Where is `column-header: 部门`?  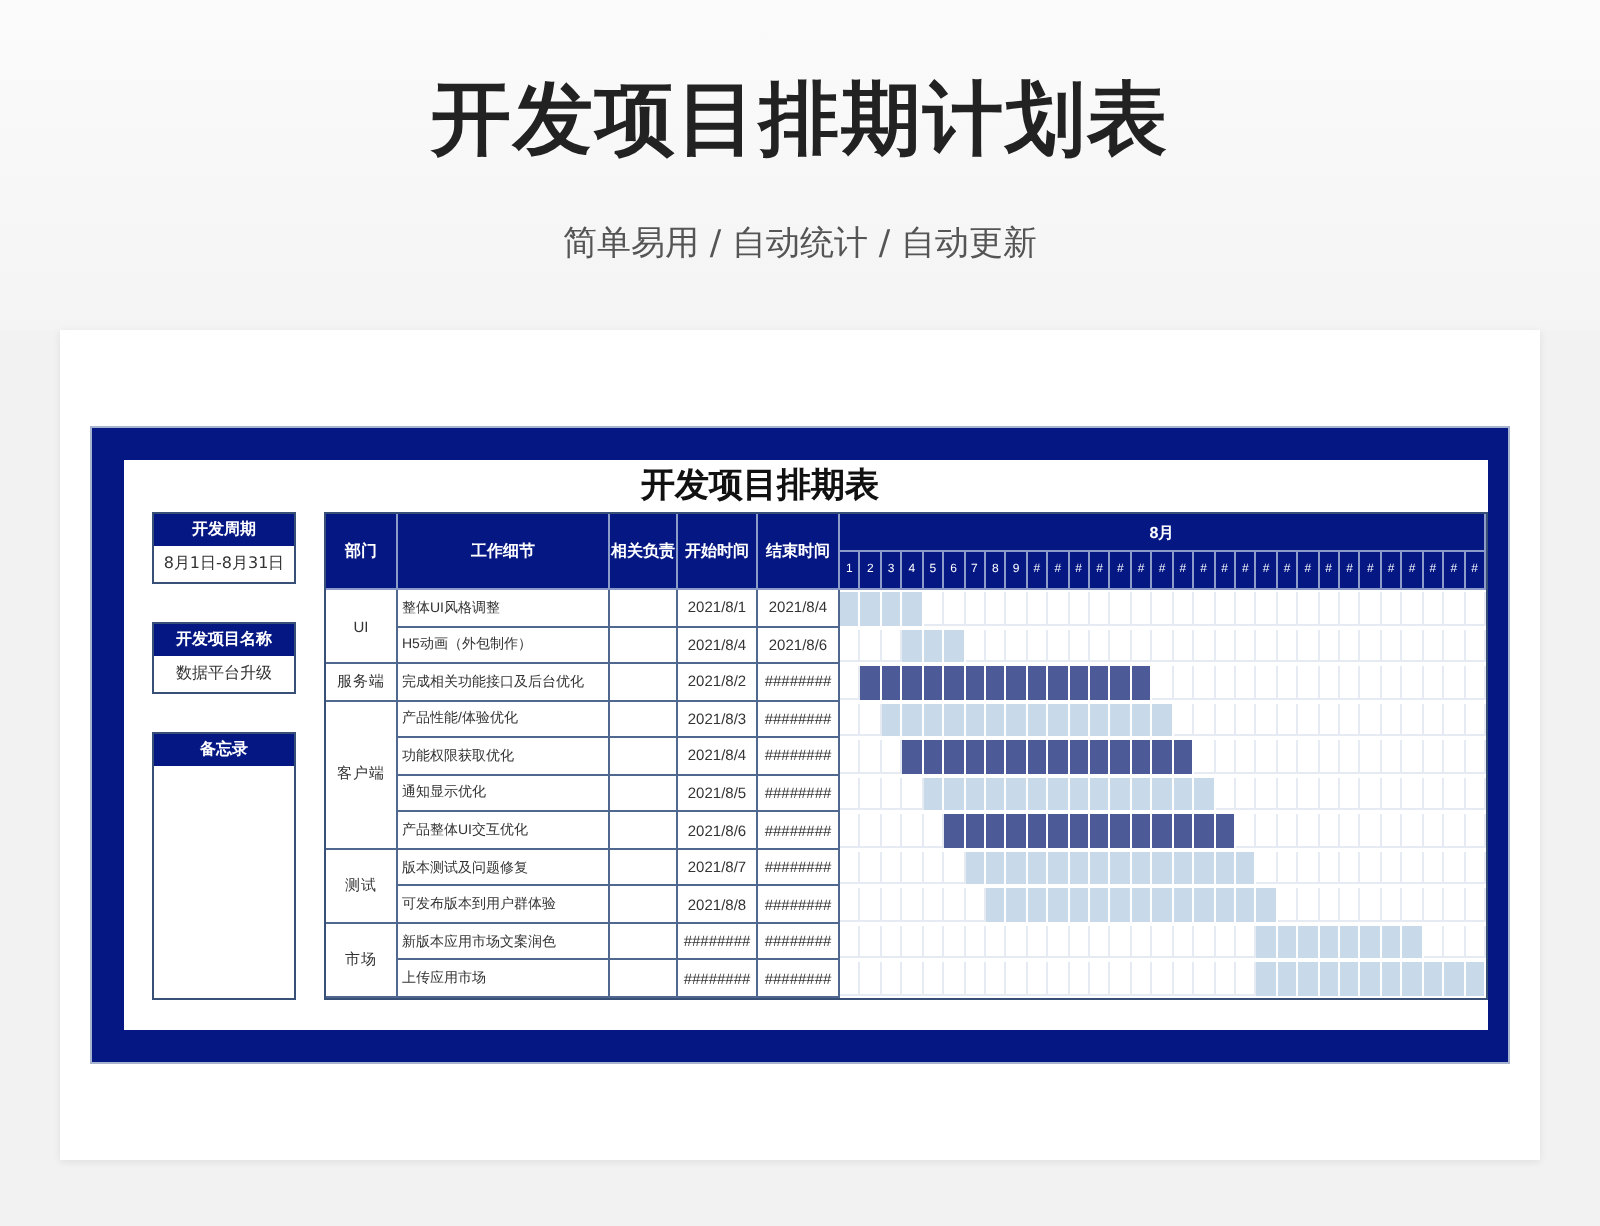
column-header: 部门 is located at coordinates (362, 552).